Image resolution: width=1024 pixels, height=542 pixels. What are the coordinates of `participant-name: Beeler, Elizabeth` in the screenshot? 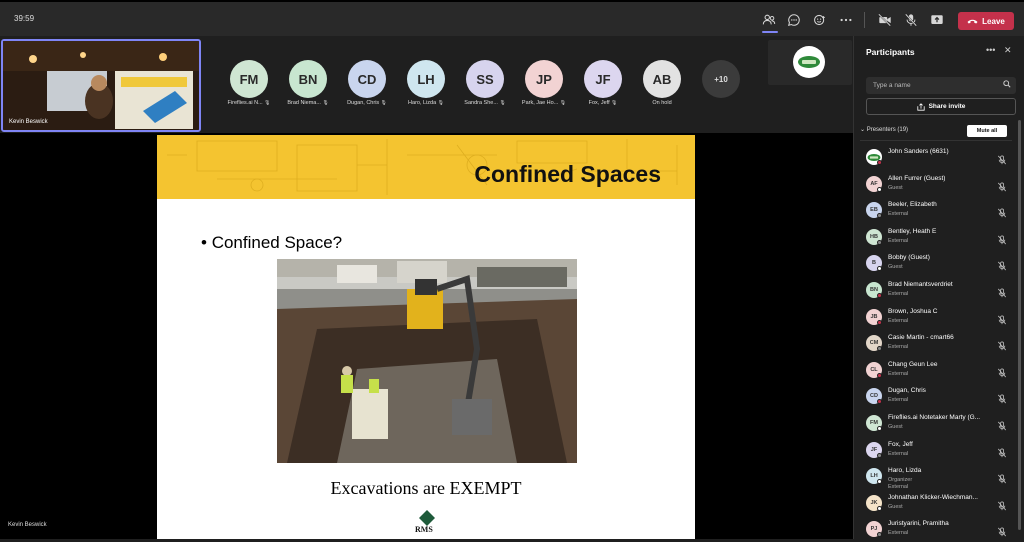 It's located at (912, 205).